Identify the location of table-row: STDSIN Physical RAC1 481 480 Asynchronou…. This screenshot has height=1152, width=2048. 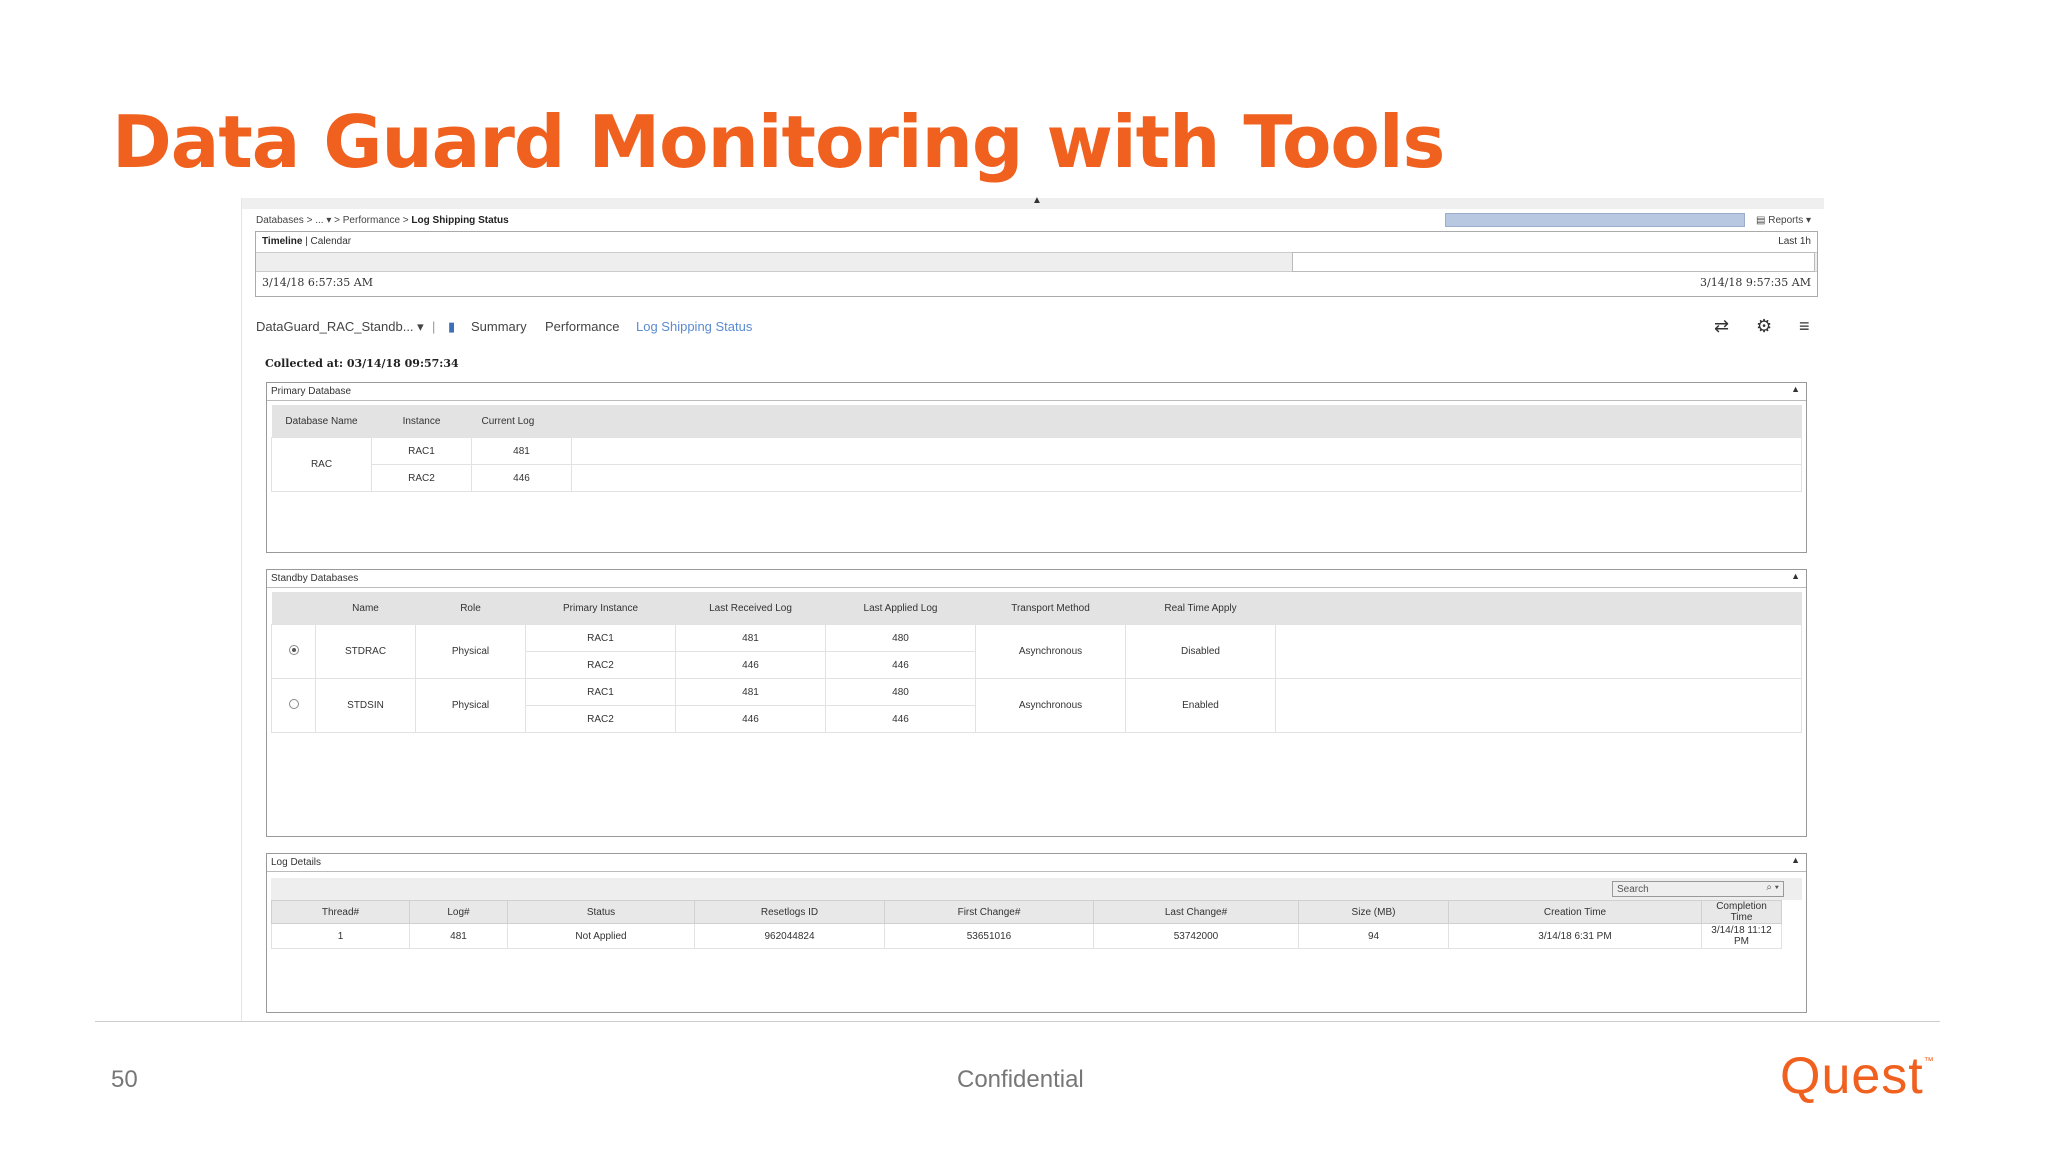
(1036, 705).